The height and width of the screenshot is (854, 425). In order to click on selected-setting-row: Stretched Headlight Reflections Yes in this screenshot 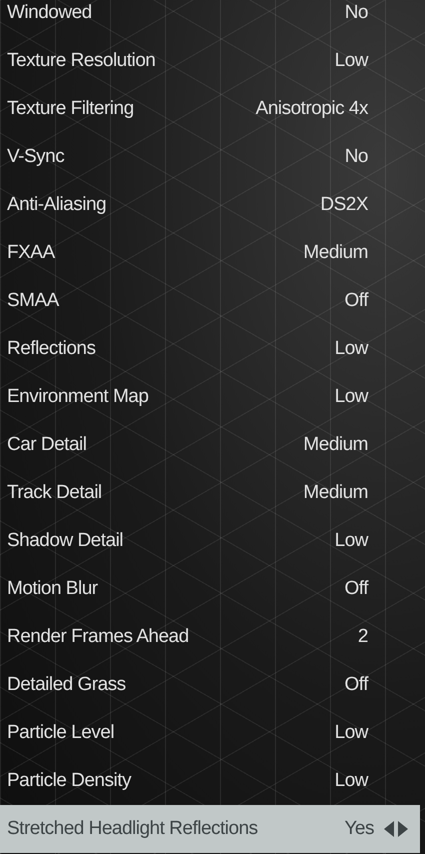, I will do `click(210, 829)`.